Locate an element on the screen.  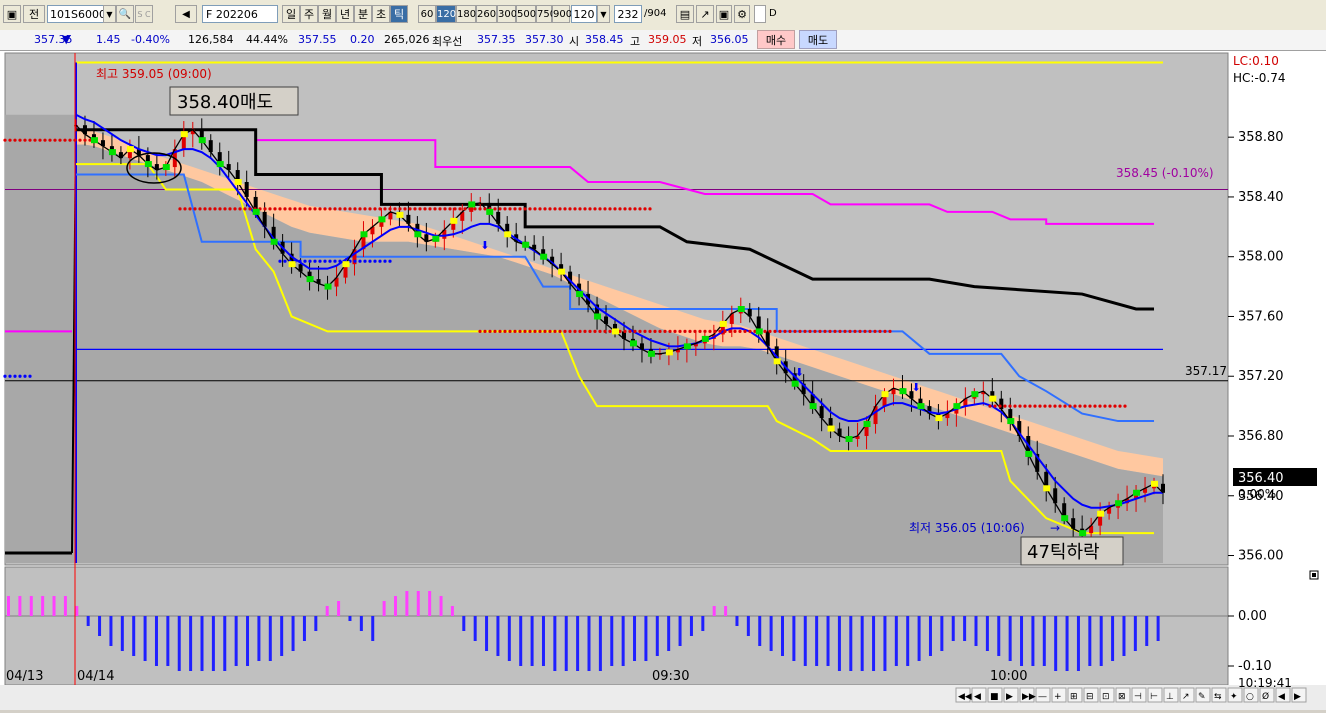
tick-button-60: 60 is located at coordinates (427, 14).